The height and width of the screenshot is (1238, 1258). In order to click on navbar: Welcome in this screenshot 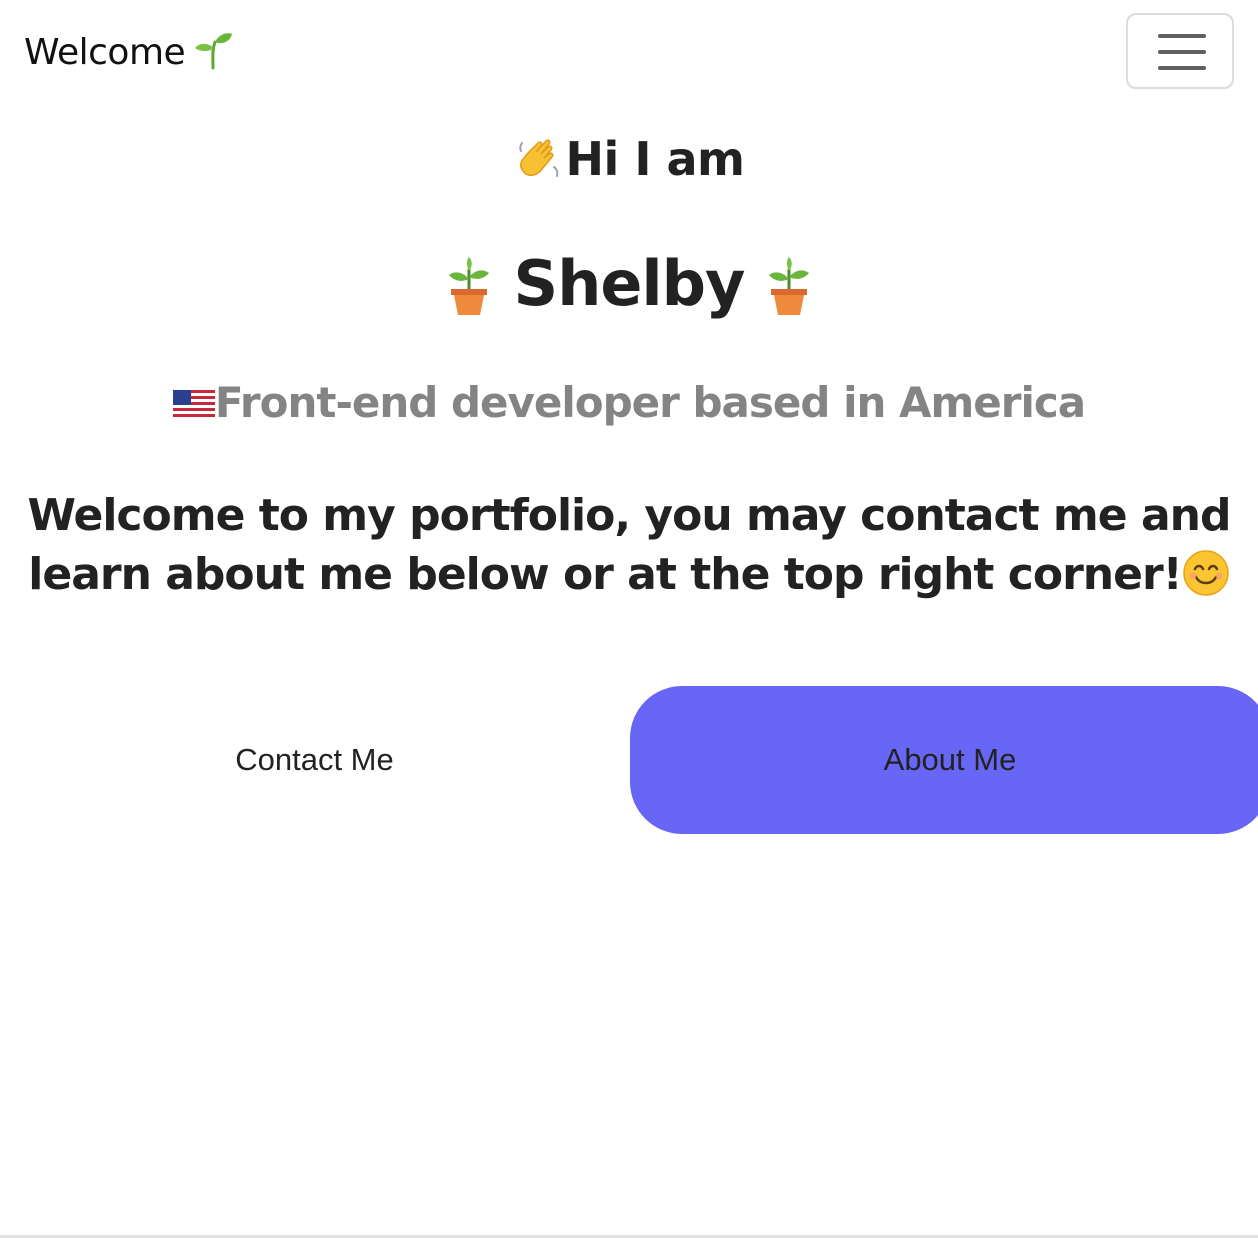, I will do `click(629, 53)`.